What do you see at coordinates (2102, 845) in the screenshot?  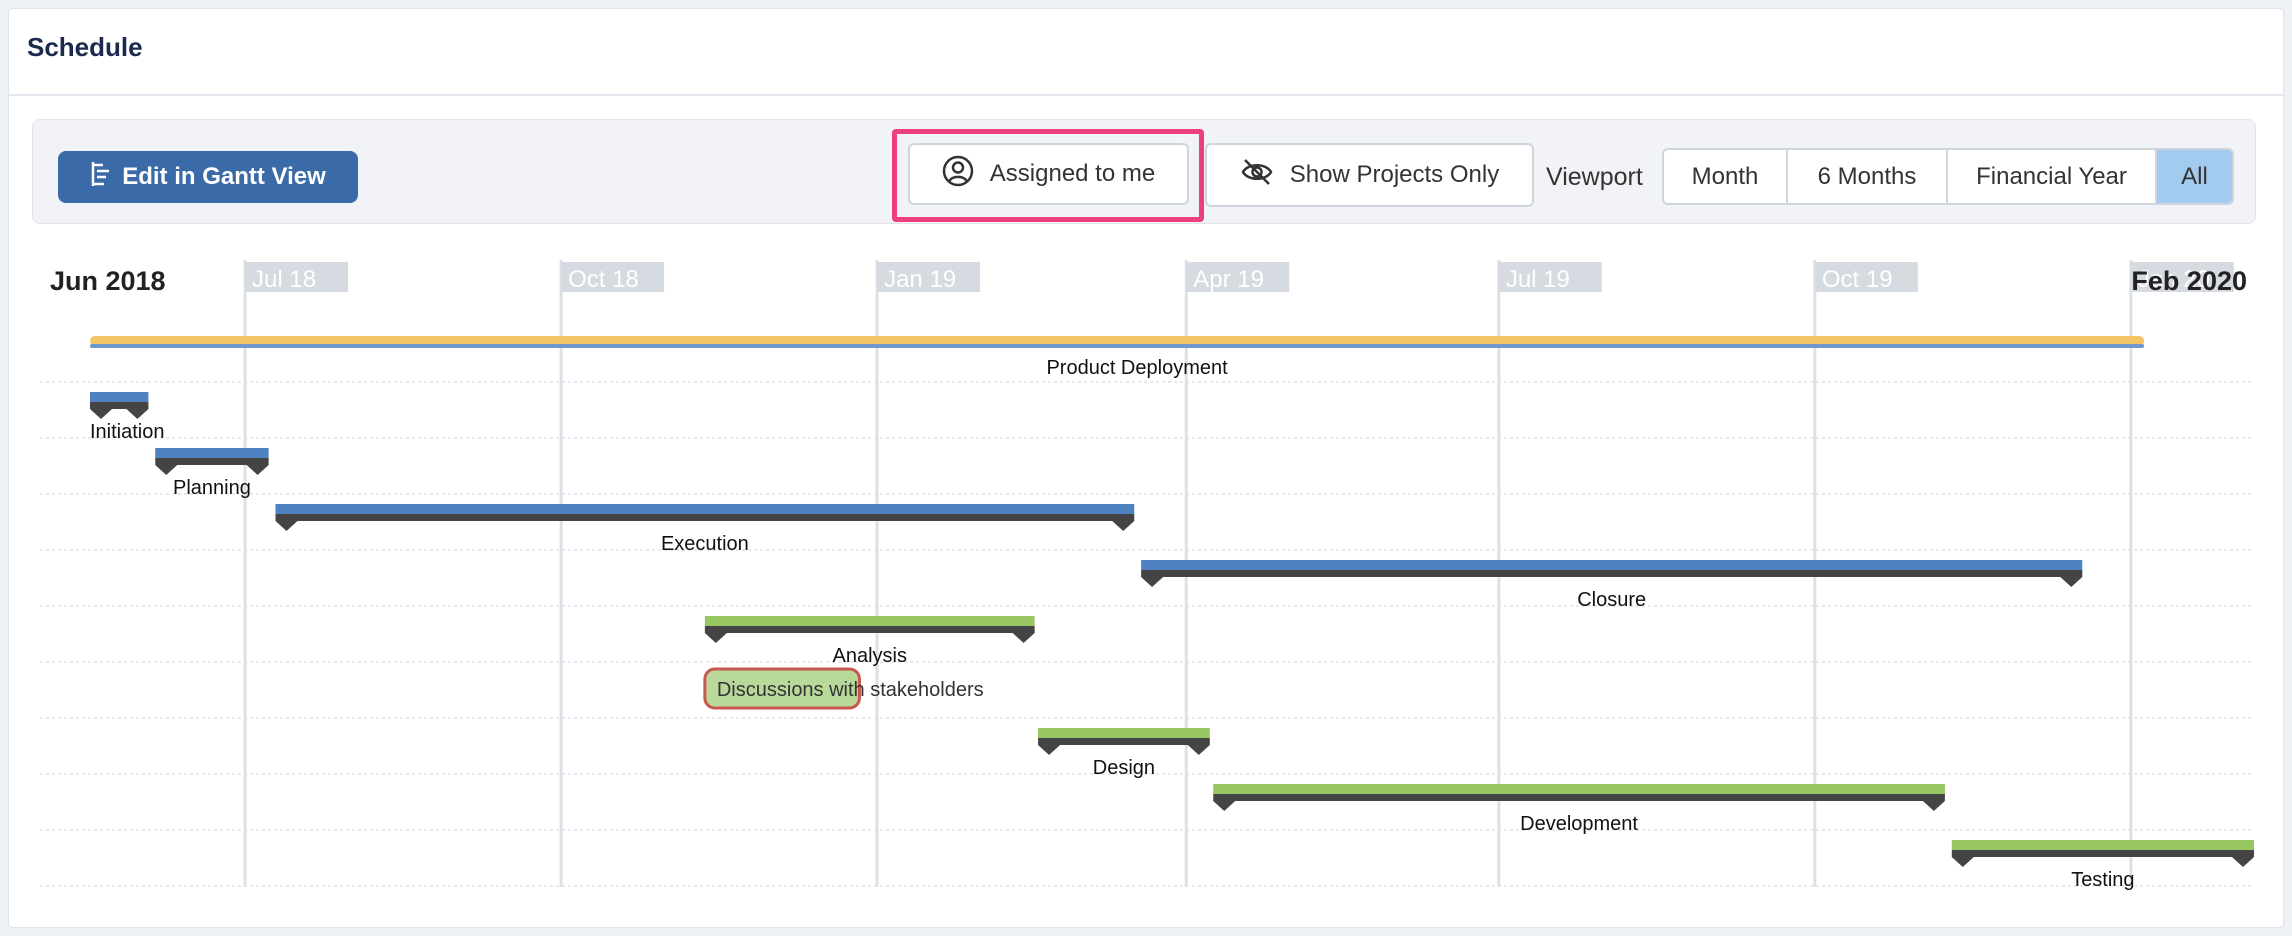 I see `task-bar-testing` at bounding box center [2102, 845].